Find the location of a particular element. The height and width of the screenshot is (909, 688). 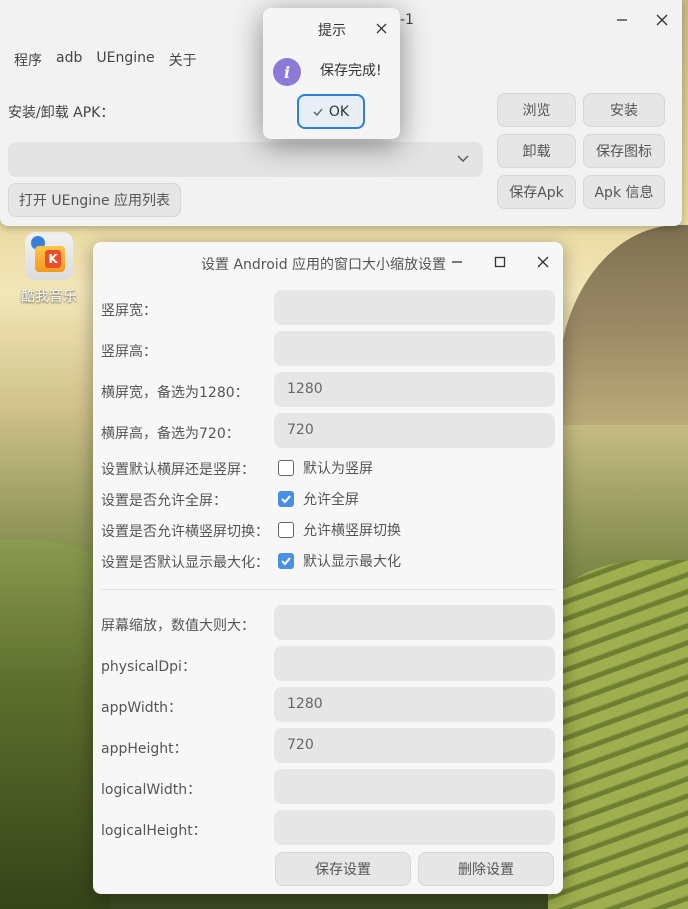

landscape-height-label: 横屏高，备选为720： is located at coordinates (170, 434).